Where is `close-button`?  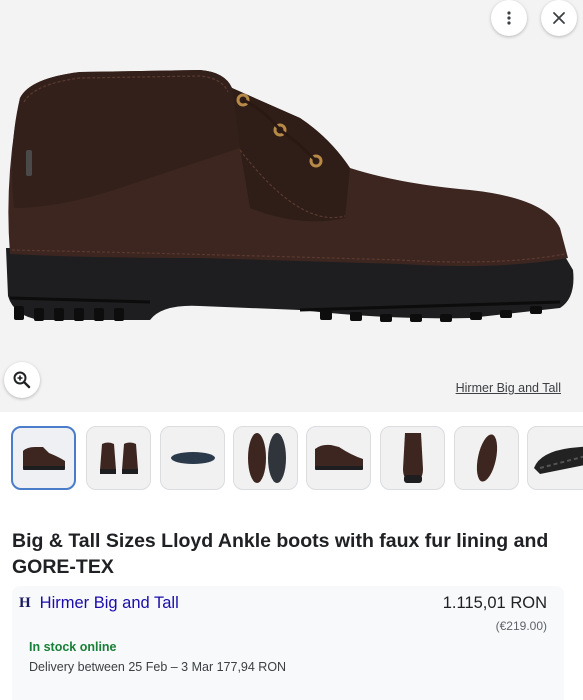 close-button is located at coordinates (559, 18).